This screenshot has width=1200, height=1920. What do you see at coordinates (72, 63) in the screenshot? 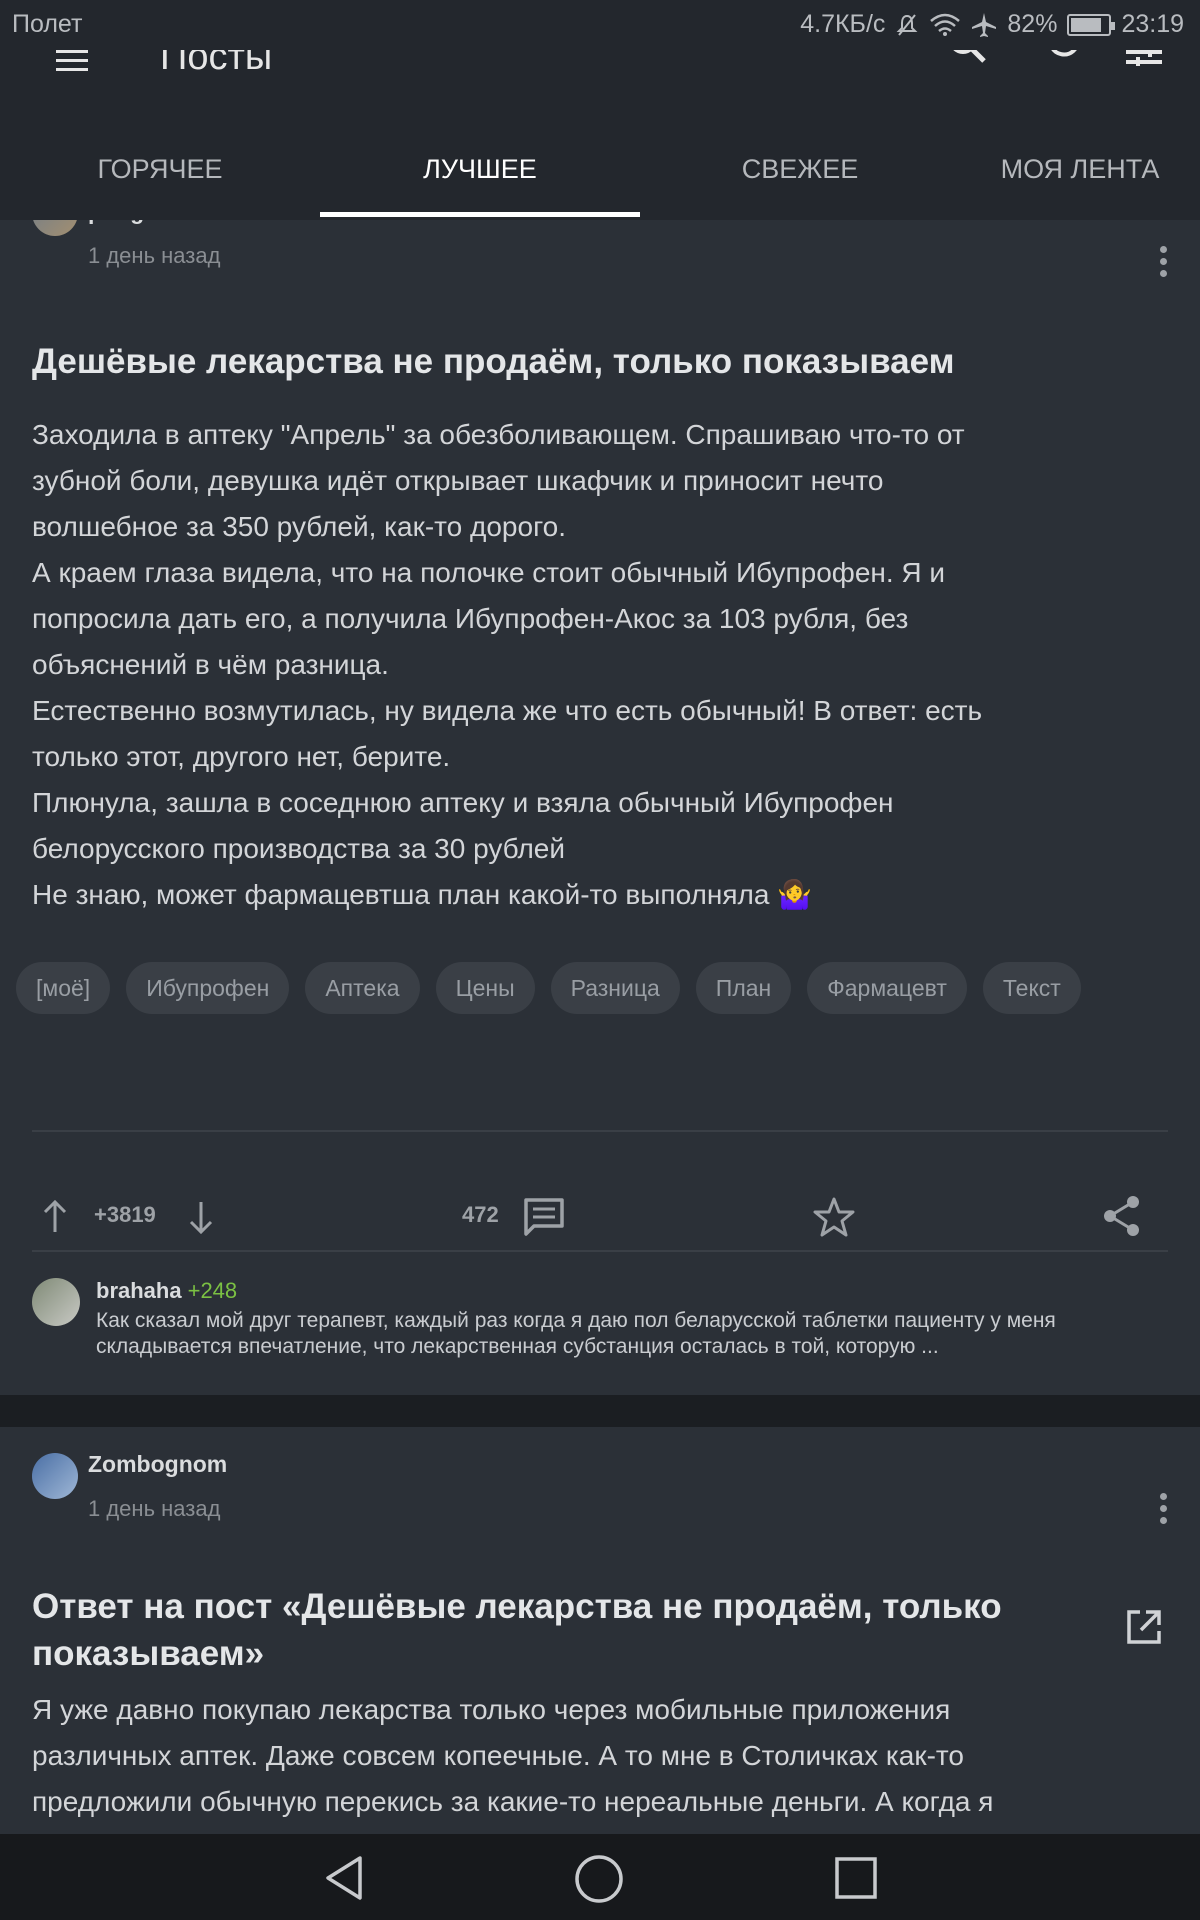
I see `menu-icon` at bounding box center [72, 63].